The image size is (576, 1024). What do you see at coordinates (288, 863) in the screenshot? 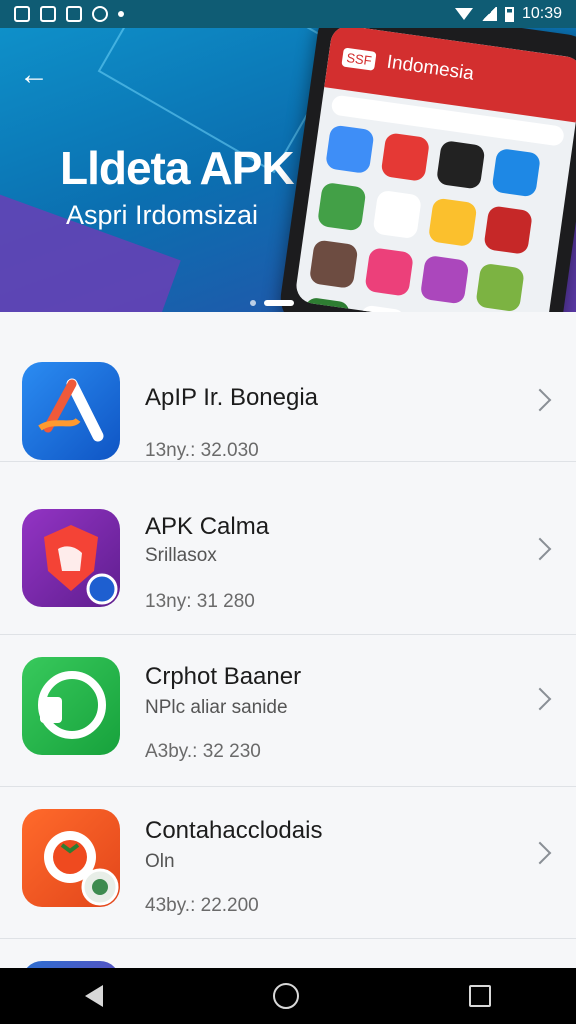
I see `list-item: Contahacclodais Oln 43by.: 22.200` at bounding box center [288, 863].